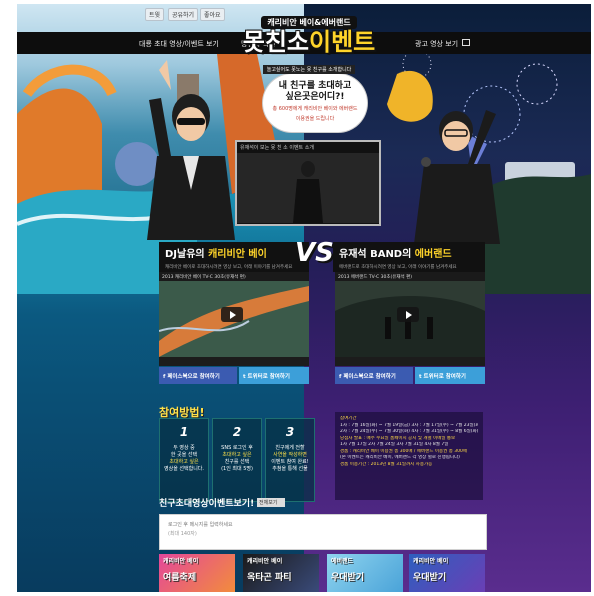 The width and height of the screenshot is (594, 596). Describe the element at coordinates (268, 377) in the screenshot. I see `left-twitter-label: 트위터로 참여하기` at that location.